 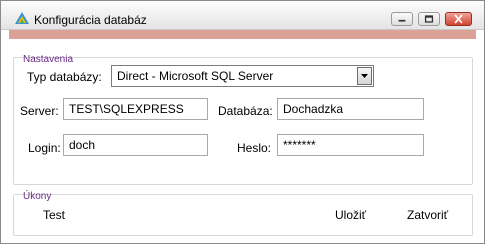 What do you see at coordinates (48, 59) in the screenshot?
I see `settings-section-label: Nastavenia` at bounding box center [48, 59].